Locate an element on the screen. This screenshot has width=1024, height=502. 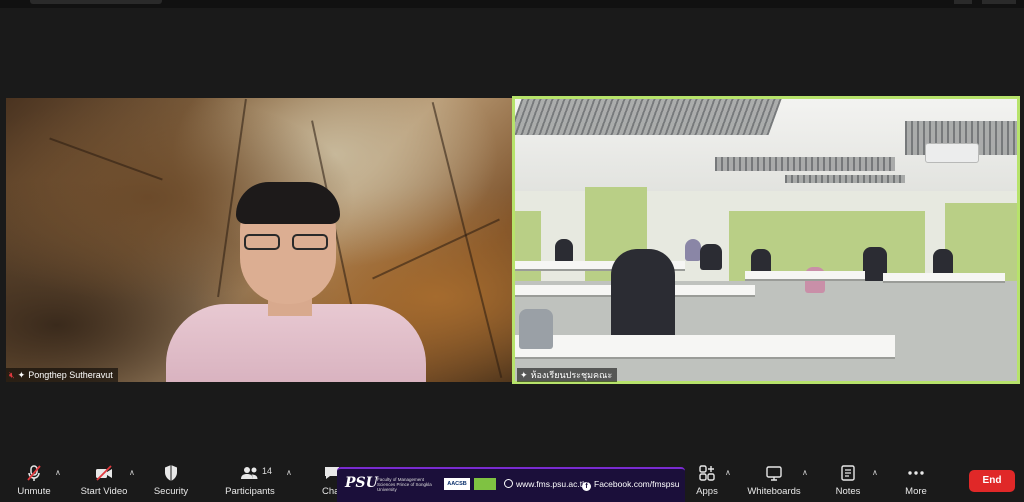
aacsb-badge: AACSB is located at coordinates (457, 484).